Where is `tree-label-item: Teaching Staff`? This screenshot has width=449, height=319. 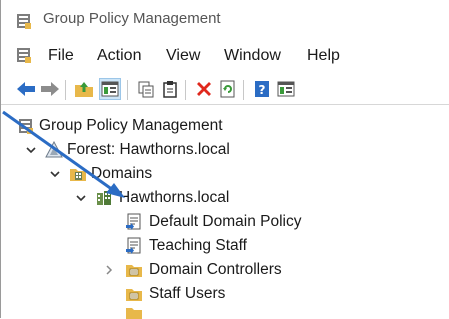
tree-label-item: Teaching Staff is located at coordinates (198, 245).